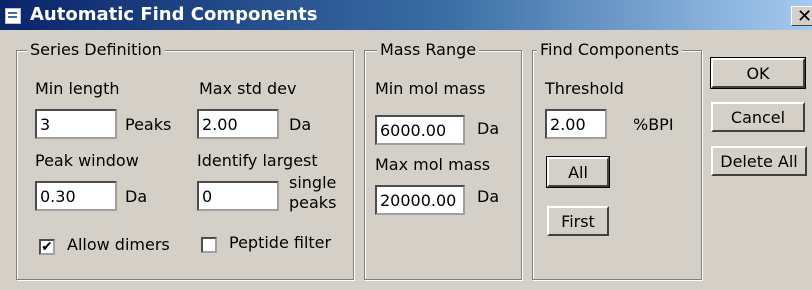 The height and width of the screenshot is (290, 812). I want to click on first-button: First, so click(578, 221).